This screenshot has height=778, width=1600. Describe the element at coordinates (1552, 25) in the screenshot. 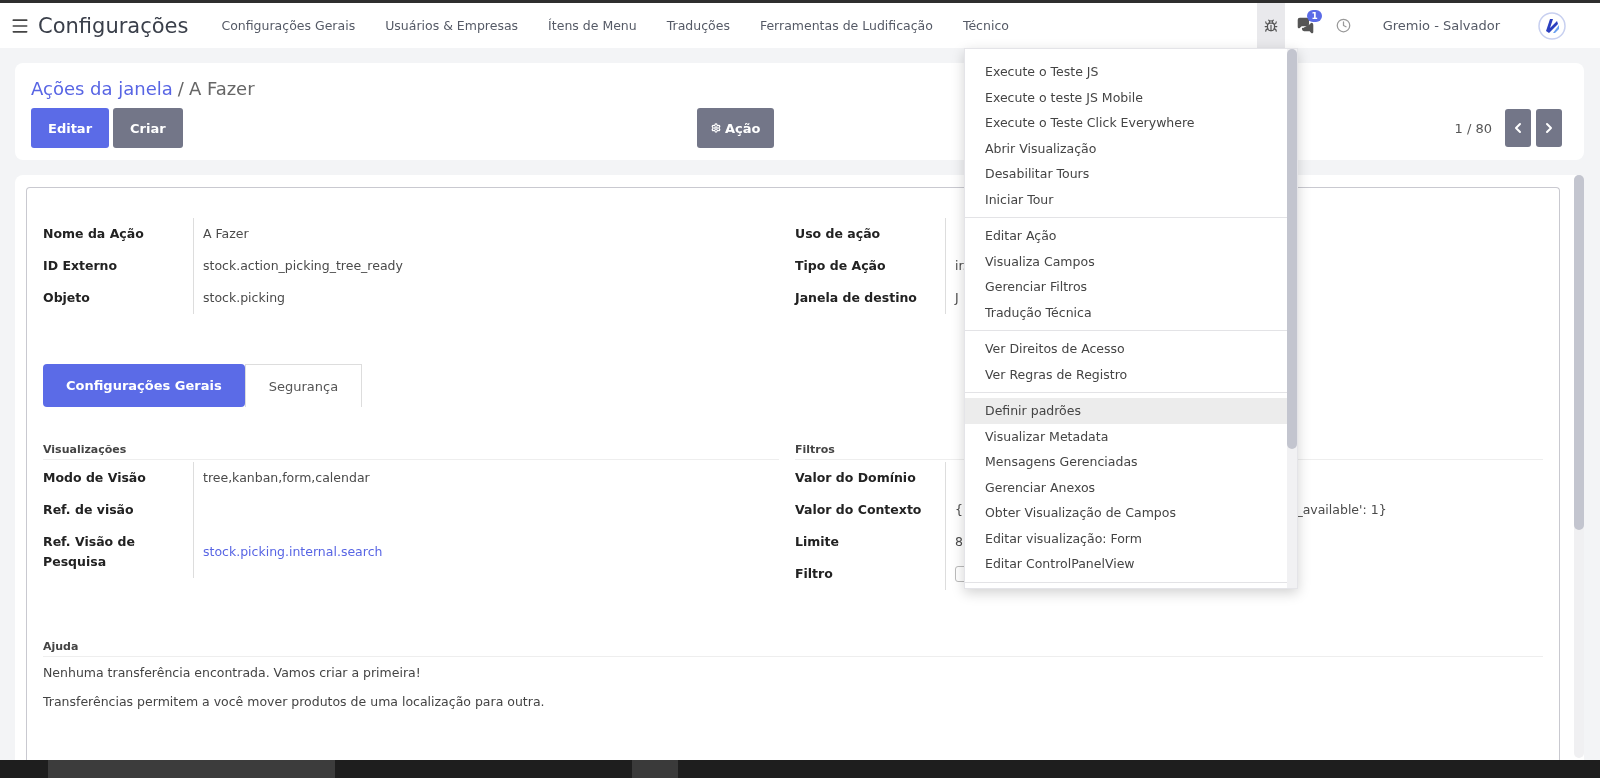

I see `company-logo-icon` at that location.